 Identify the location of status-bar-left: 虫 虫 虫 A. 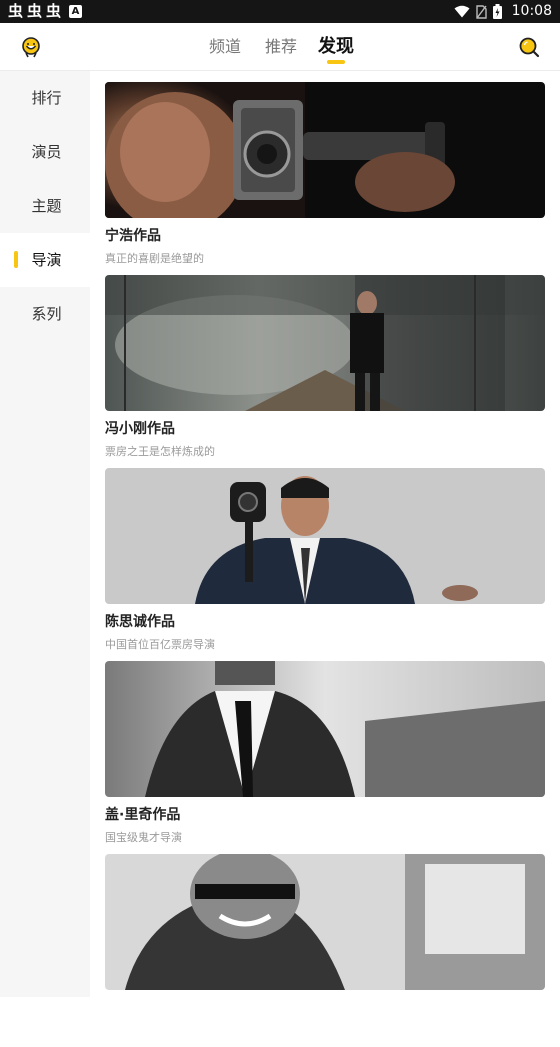
(45, 11).